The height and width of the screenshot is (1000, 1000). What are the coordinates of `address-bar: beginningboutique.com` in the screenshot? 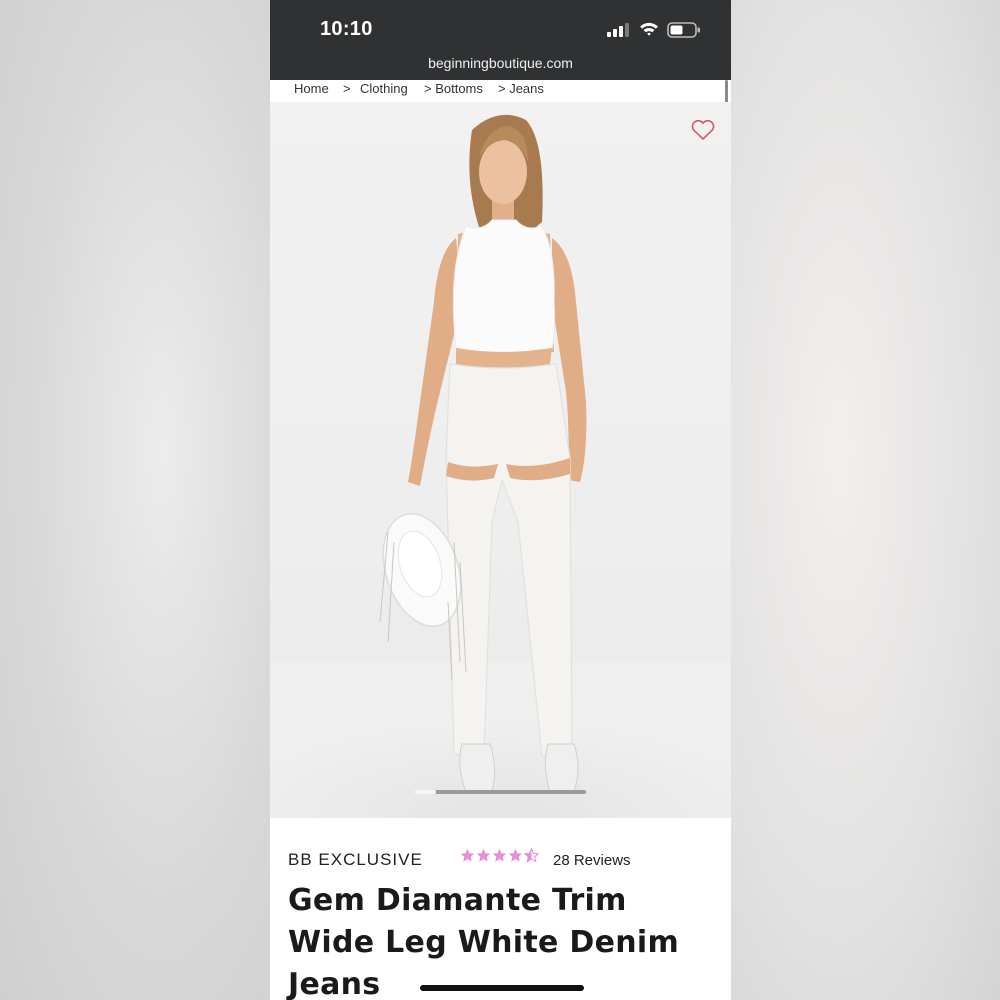 It's located at (500, 66).